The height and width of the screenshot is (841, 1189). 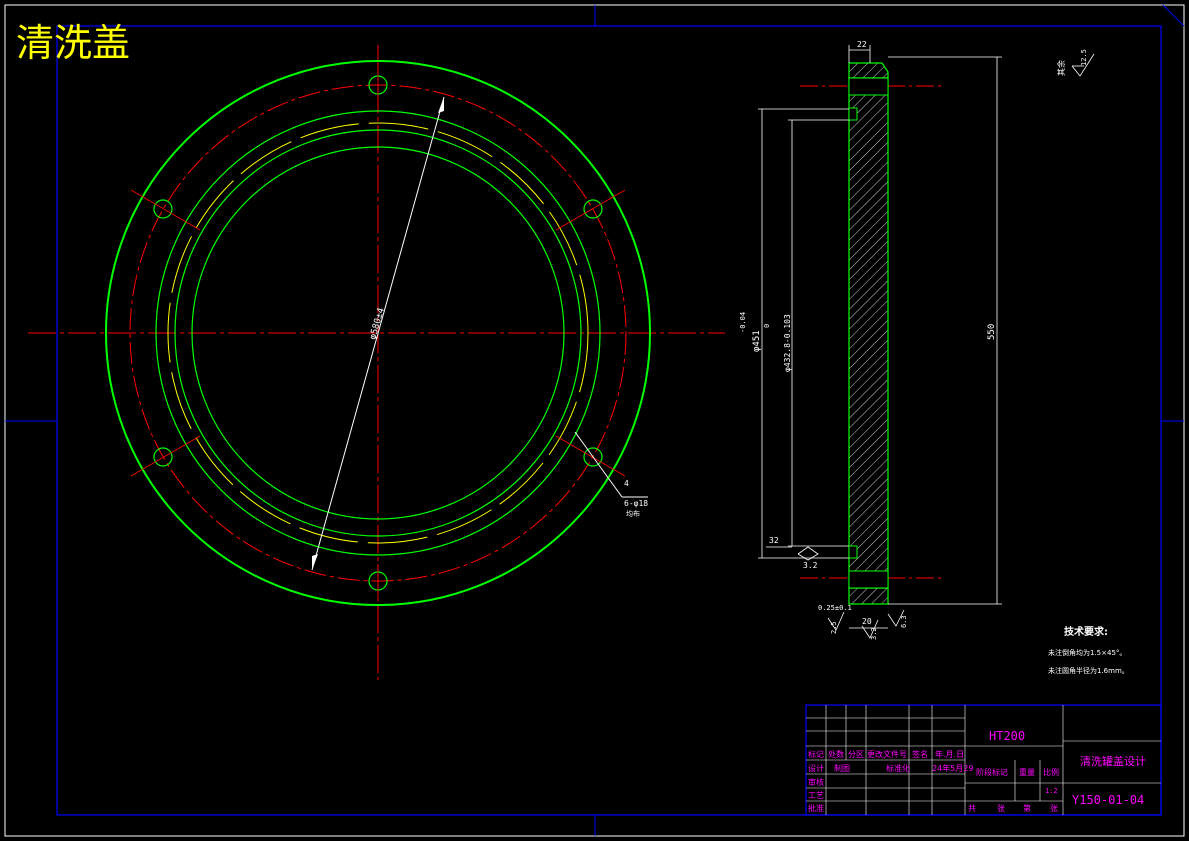 I want to click on tb-header-5: 年.月.日, so click(x=949, y=754).